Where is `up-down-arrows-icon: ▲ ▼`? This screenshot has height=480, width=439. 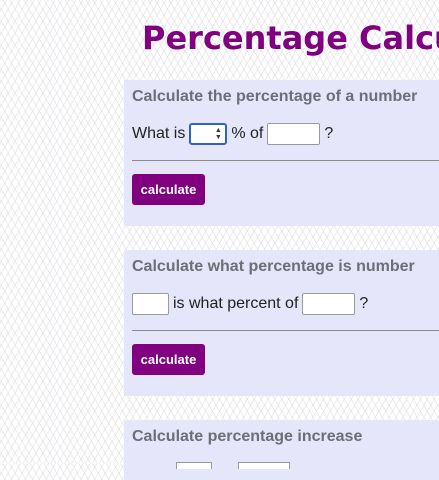 up-down-arrows-icon: ▲ ▼ is located at coordinates (218, 134).